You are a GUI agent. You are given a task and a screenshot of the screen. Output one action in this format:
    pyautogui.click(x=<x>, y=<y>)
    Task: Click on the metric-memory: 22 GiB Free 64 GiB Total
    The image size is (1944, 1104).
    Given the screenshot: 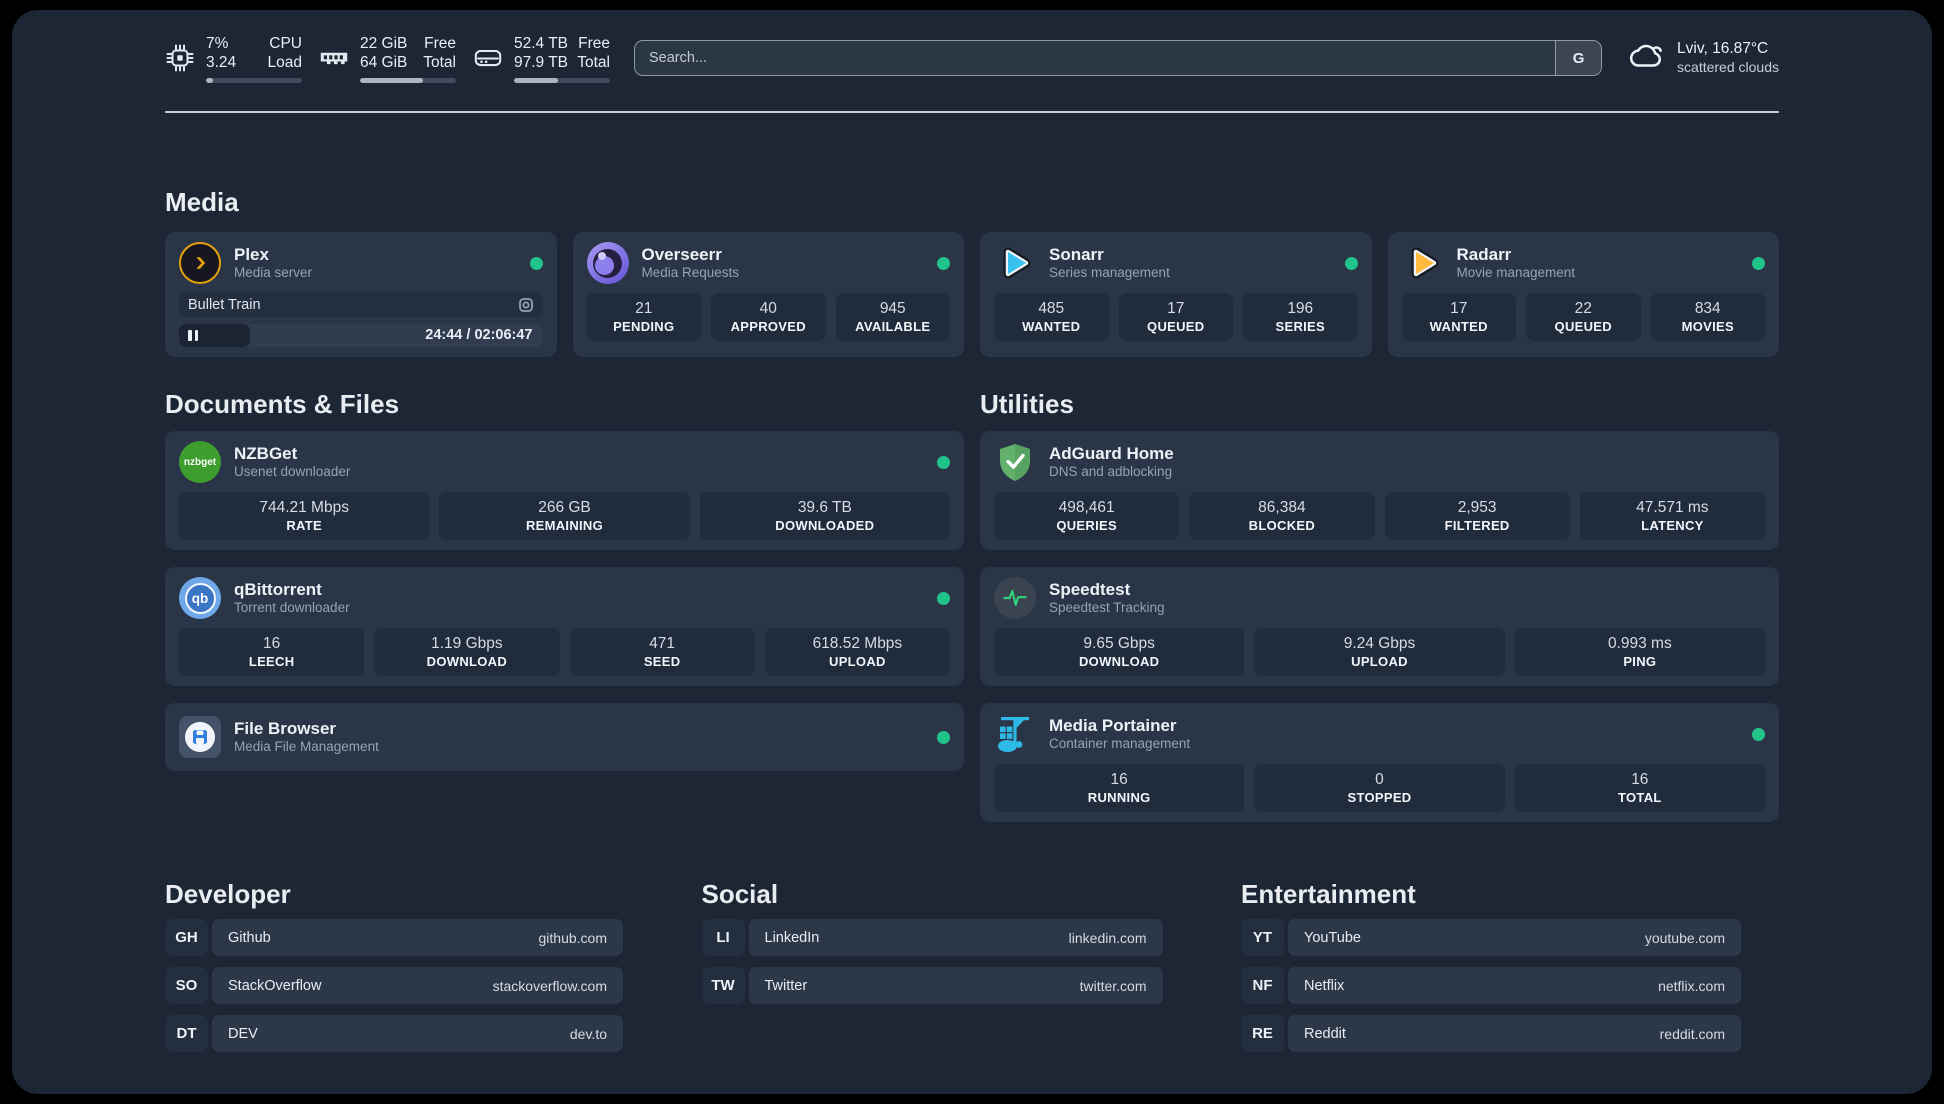 What is the action you would take?
    pyautogui.click(x=387, y=58)
    